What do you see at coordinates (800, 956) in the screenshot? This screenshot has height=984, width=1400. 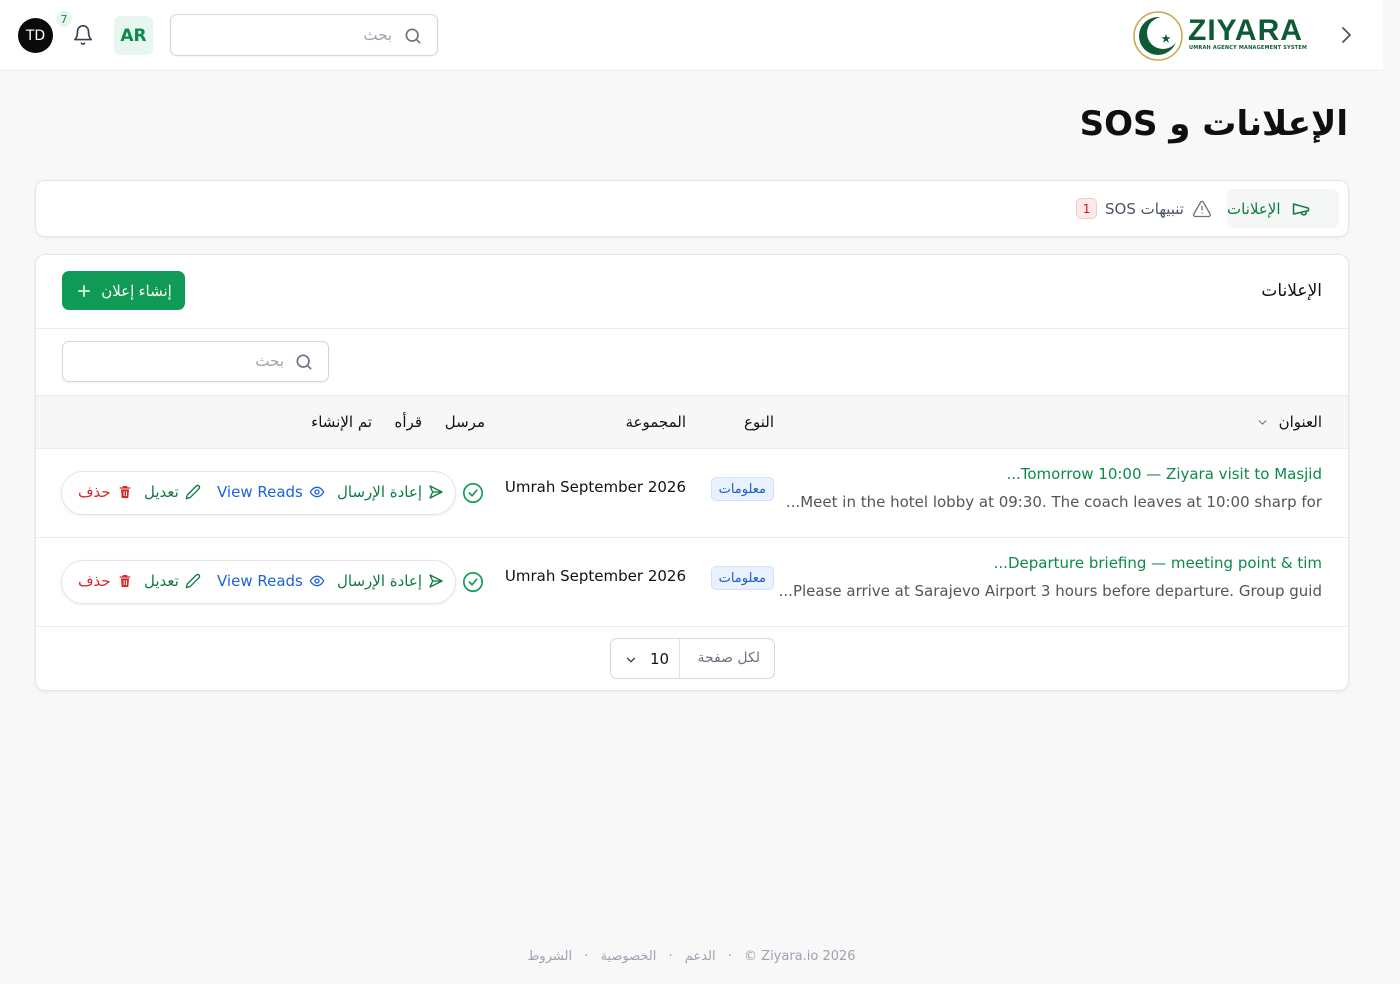 I see `footer-copyright: © Ziyara.io 2026` at bounding box center [800, 956].